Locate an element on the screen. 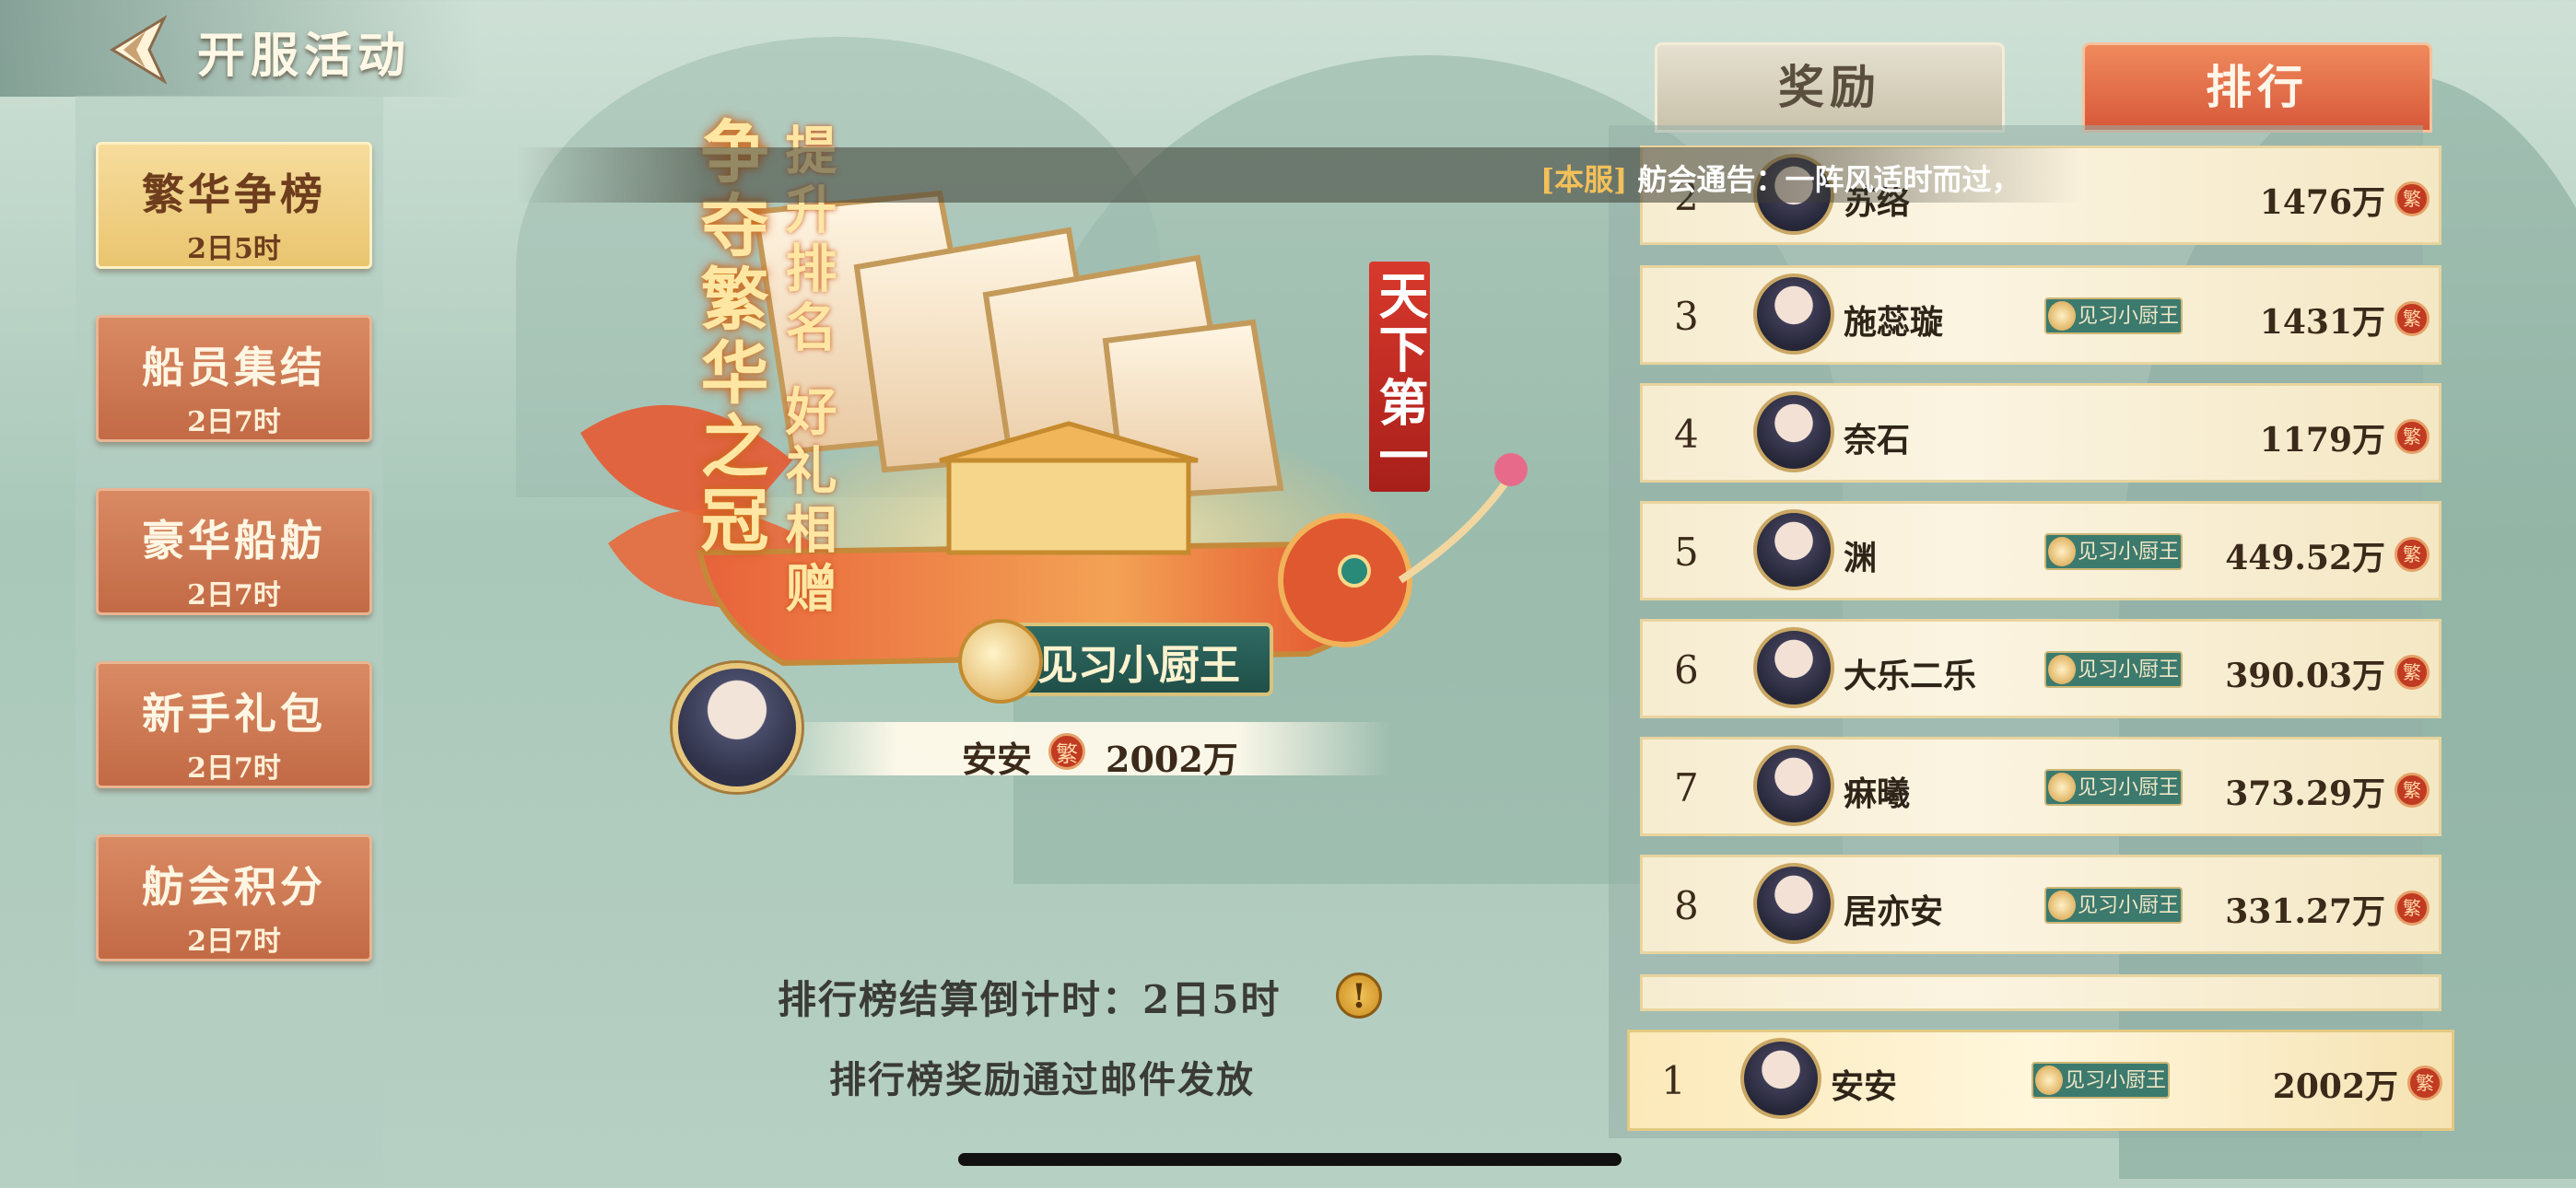  rank-number: 7 is located at coordinates (1686, 787).